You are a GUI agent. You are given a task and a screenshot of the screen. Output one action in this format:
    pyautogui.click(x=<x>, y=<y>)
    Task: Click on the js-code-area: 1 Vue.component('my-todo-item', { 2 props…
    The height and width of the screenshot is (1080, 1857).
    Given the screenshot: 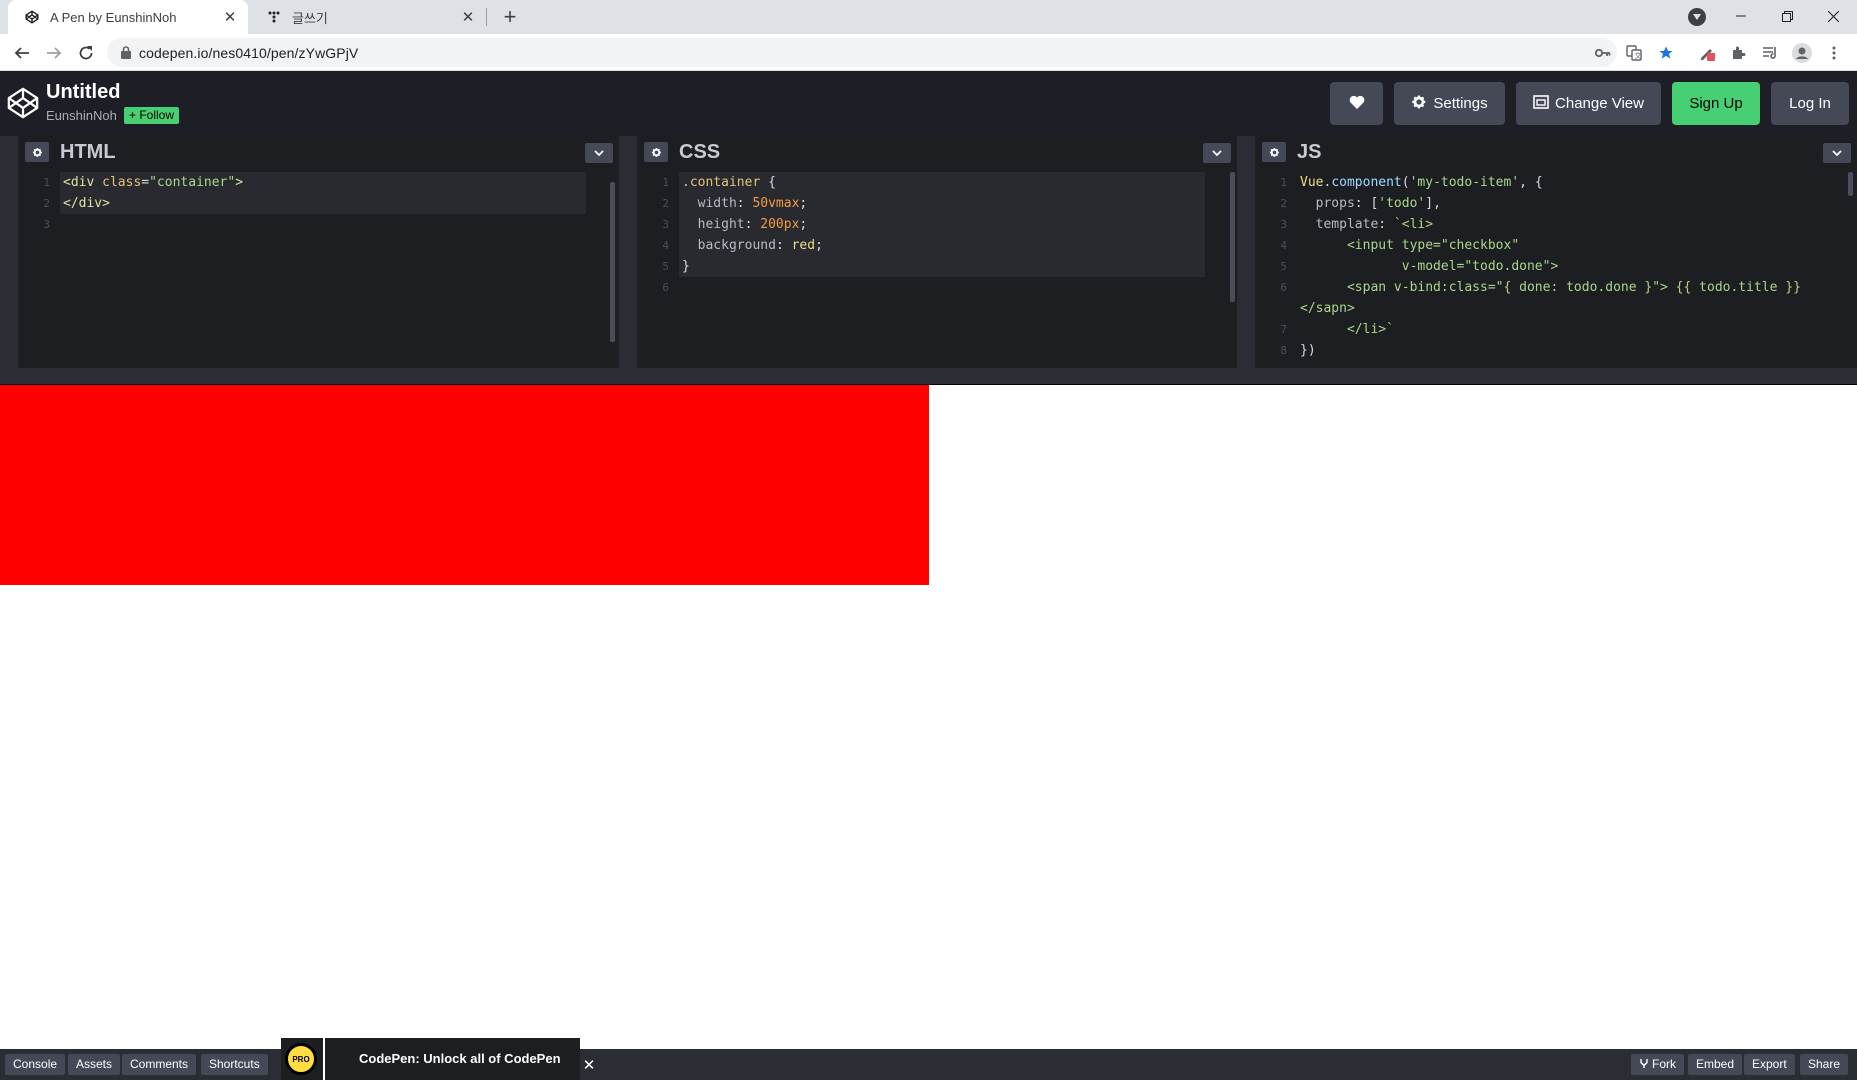 What is the action you would take?
    pyautogui.click(x=1556, y=270)
    